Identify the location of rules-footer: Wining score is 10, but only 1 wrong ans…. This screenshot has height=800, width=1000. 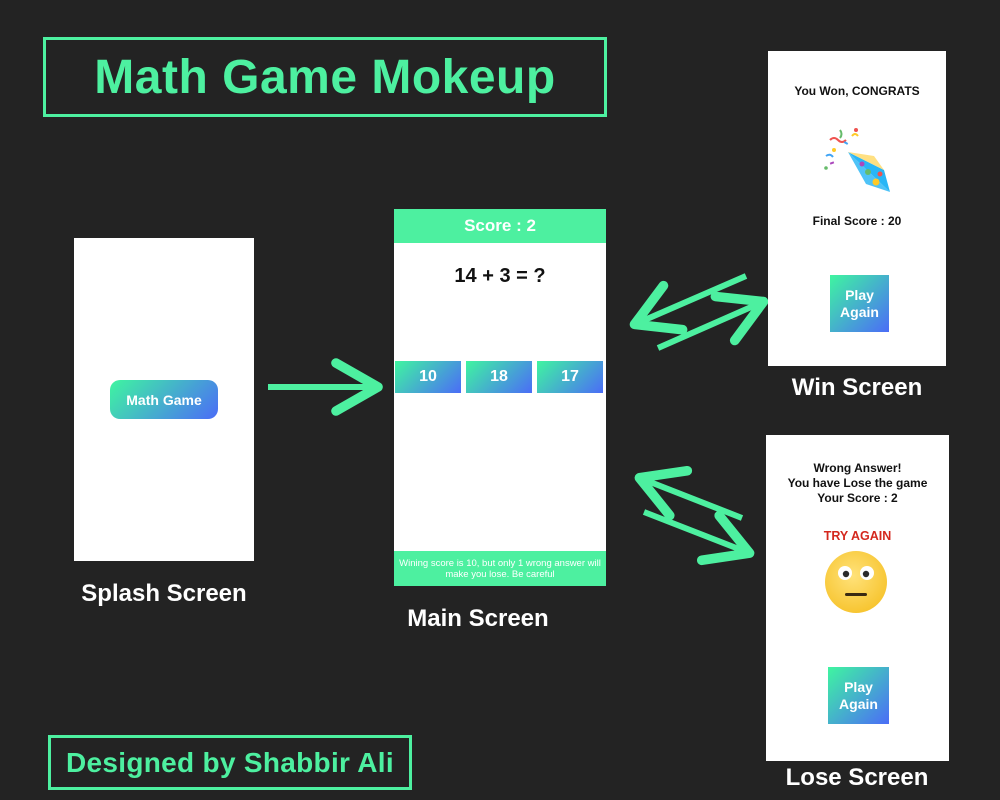
(500, 568).